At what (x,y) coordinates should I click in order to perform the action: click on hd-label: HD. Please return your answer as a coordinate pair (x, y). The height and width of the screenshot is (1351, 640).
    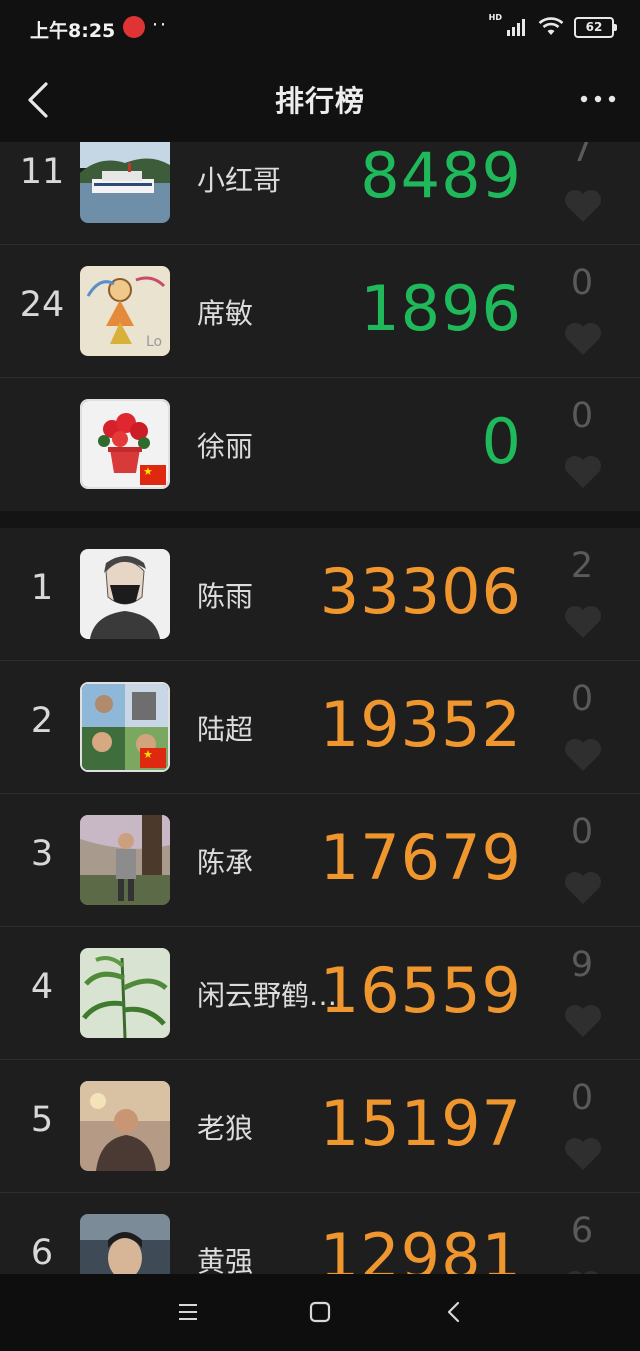
    Looking at the image, I should click on (495, 17).